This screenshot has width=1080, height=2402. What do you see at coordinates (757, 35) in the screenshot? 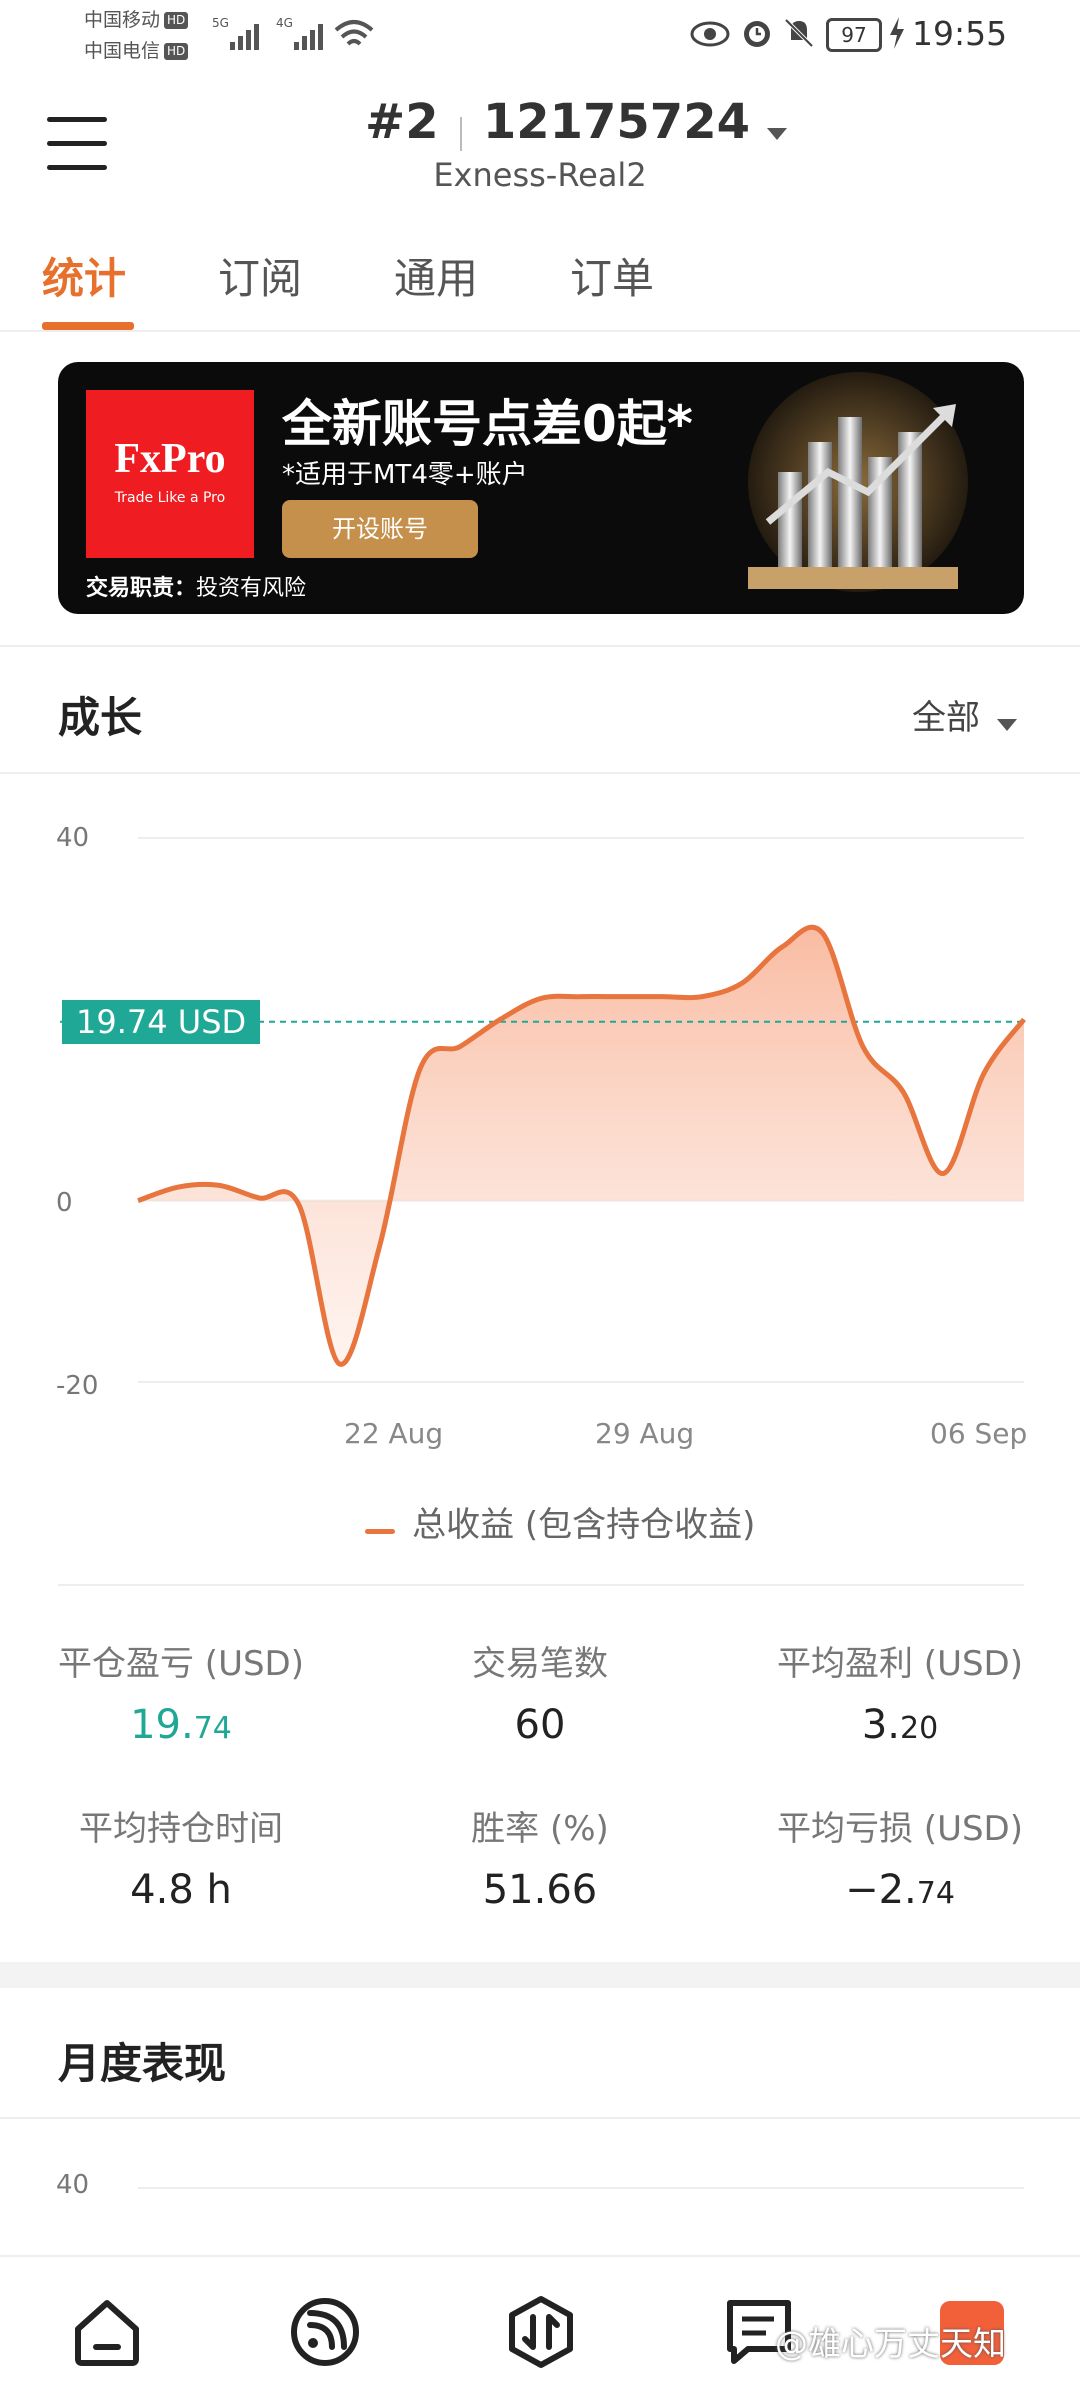
I see `alarm-icon` at bounding box center [757, 35].